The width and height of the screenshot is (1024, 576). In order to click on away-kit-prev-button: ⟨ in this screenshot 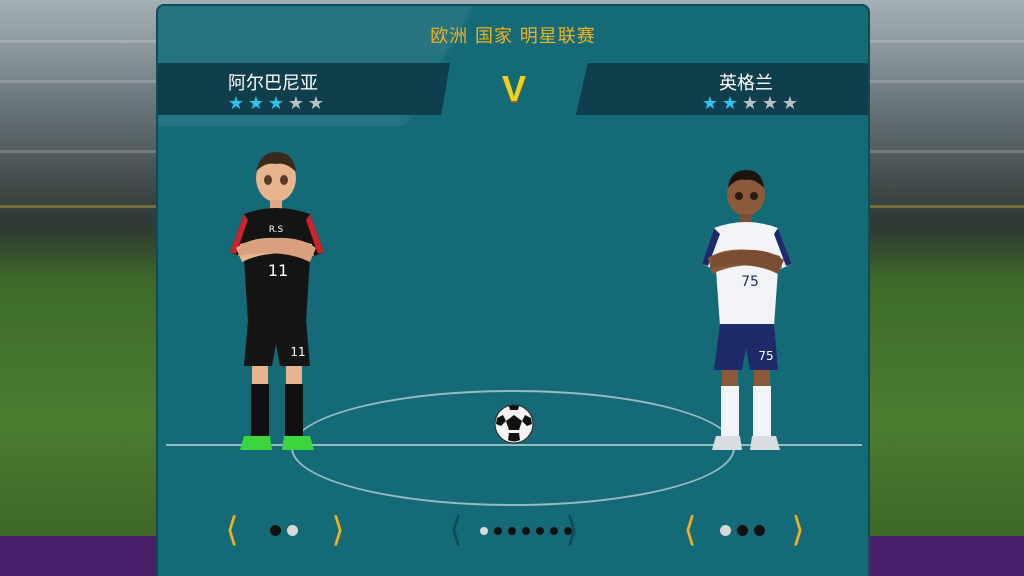, I will do `click(690, 530)`.